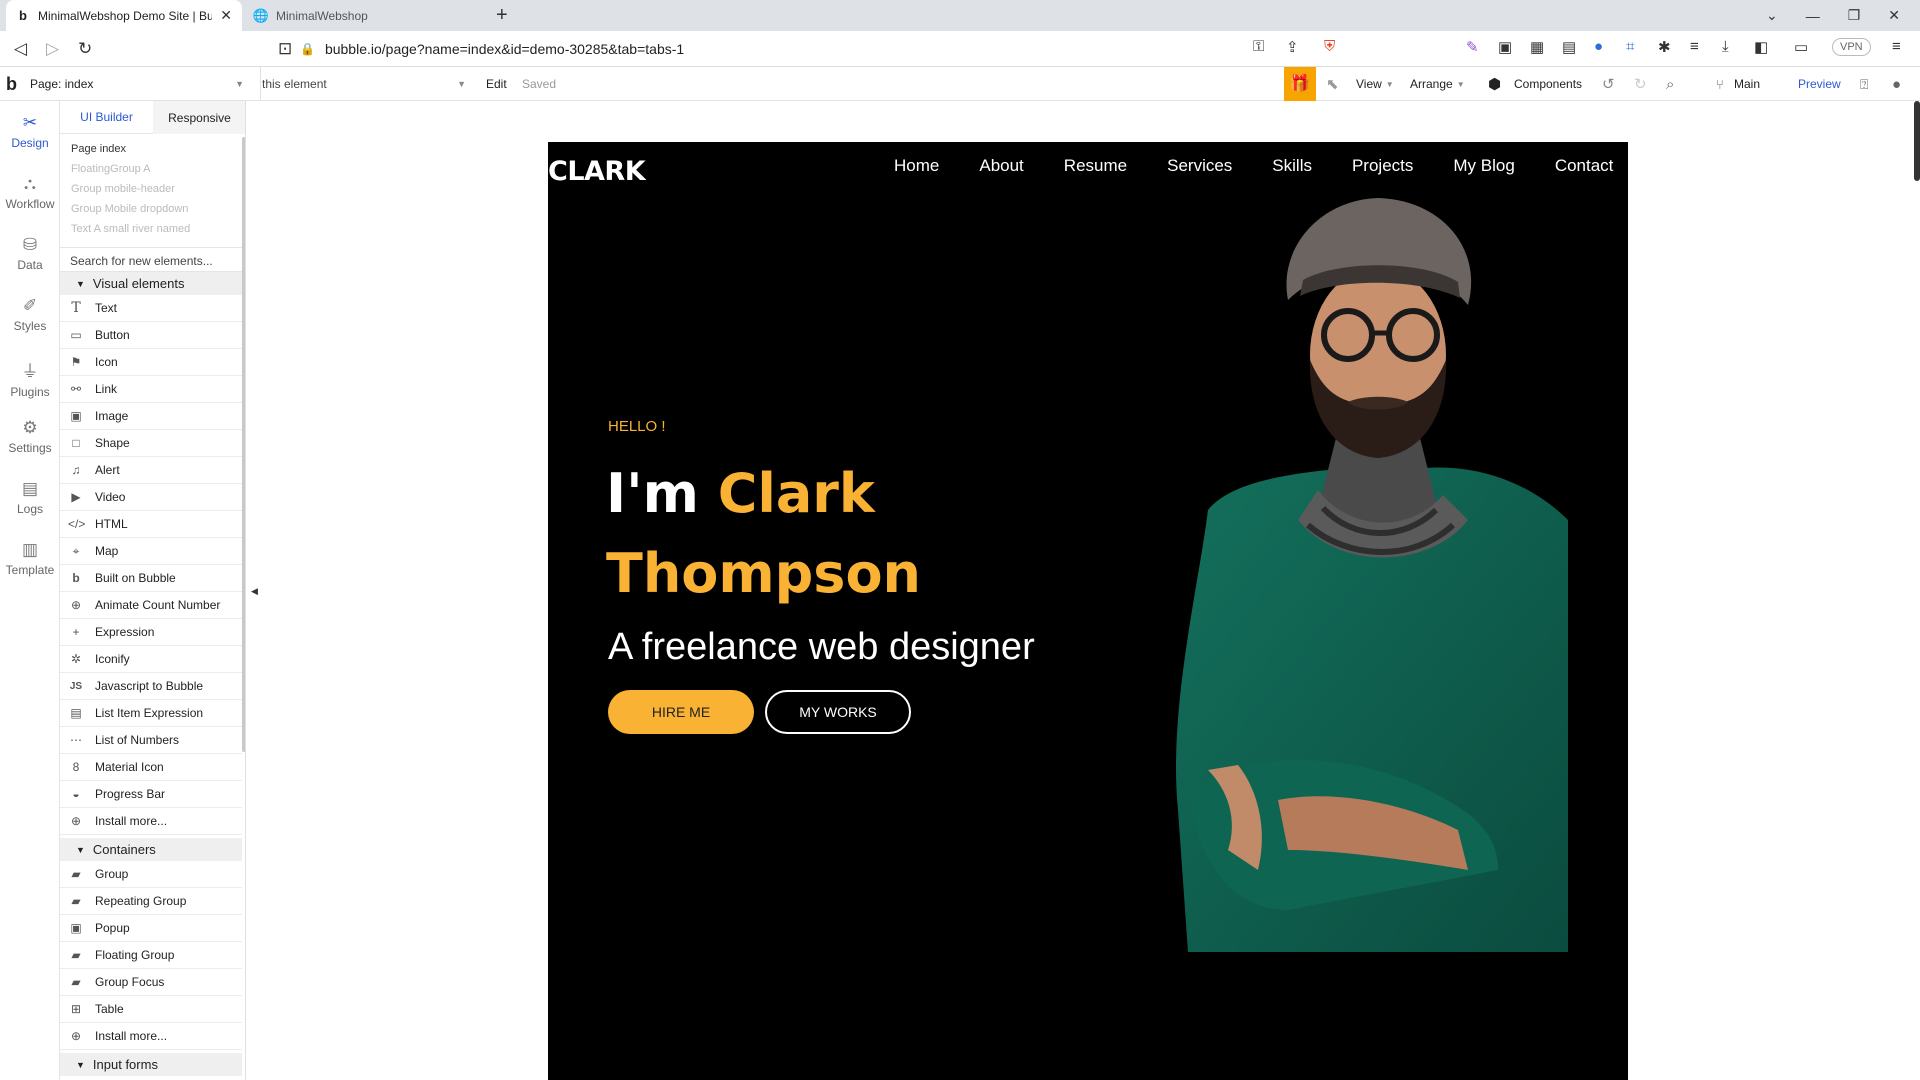 Image resolution: width=1920 pixels, height=1080 pixels. I want to click on account-icon: ●, so click(1896, 84).